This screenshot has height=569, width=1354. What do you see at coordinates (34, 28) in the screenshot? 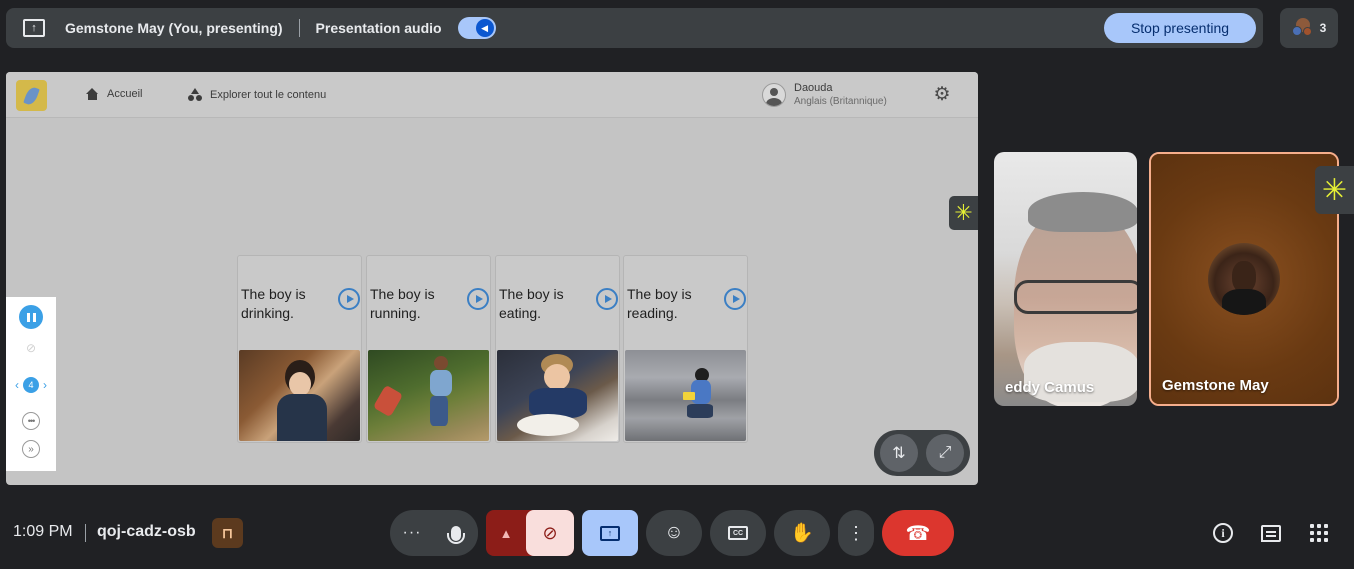
I see `present-screen-icon: ↑` at bounding box center [34, 28].